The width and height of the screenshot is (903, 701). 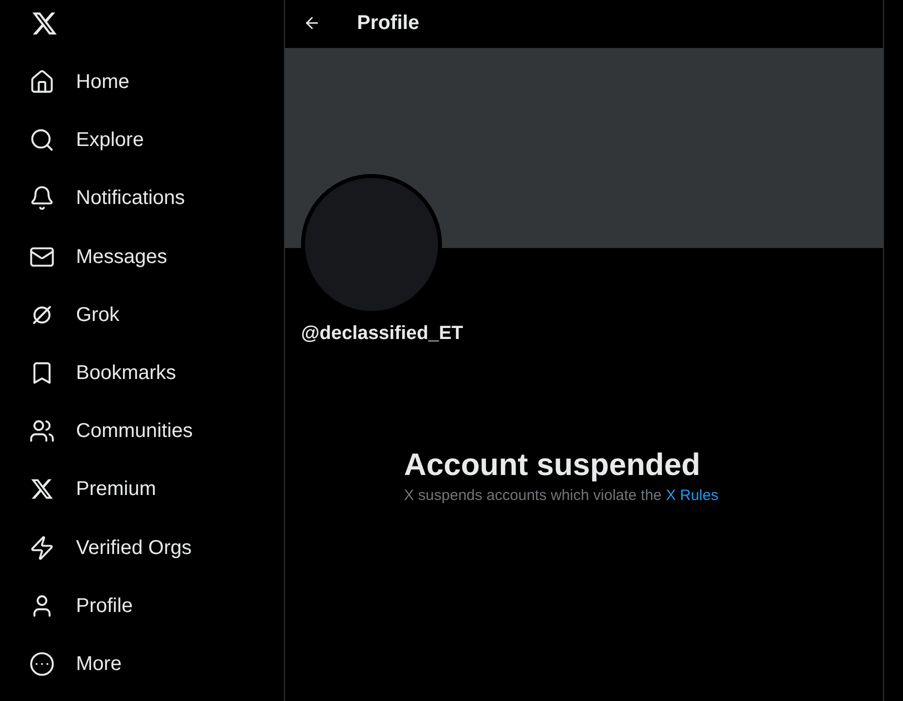 I want to click on search-icon, so click(x=42, y=140).